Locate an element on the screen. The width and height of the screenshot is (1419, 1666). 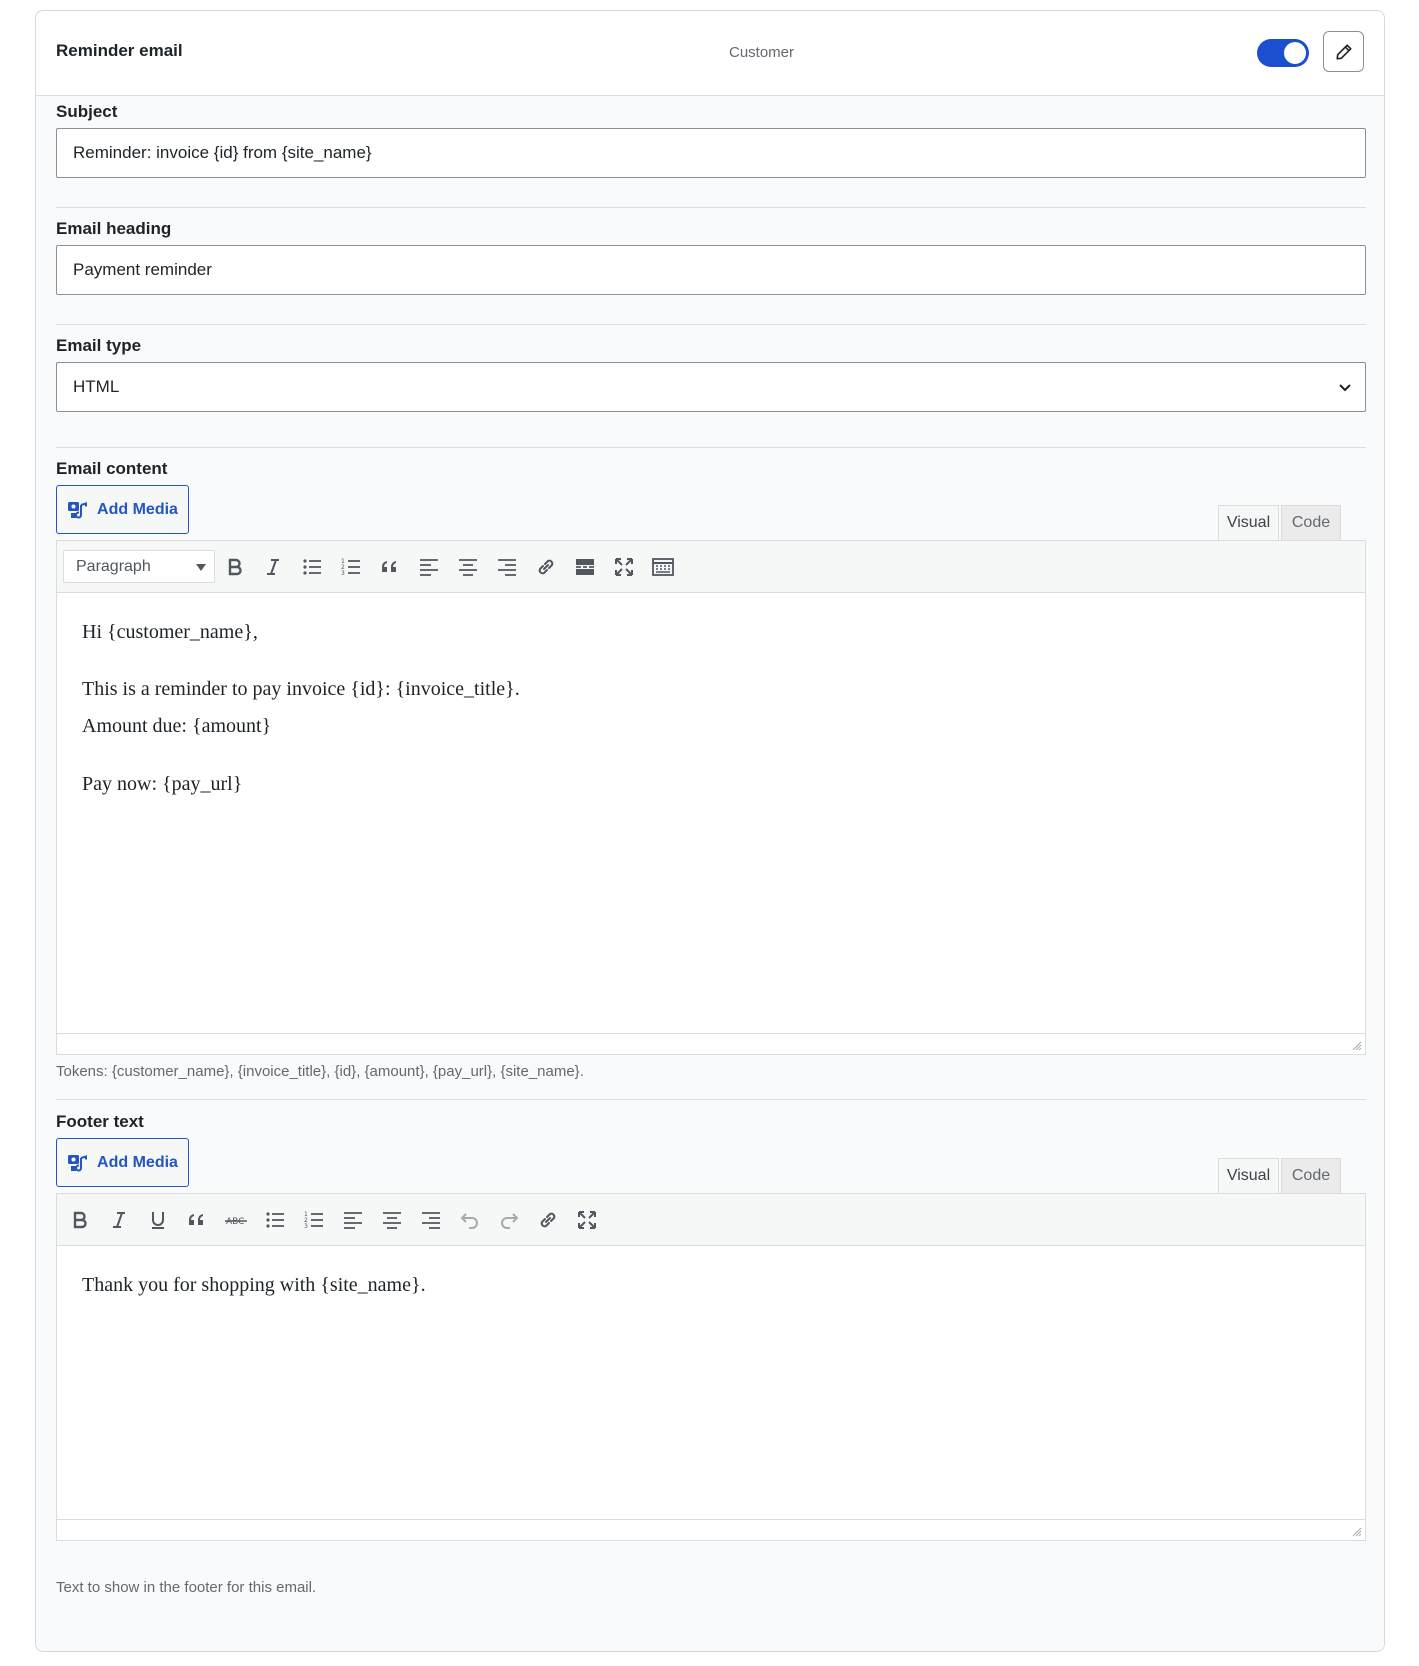
caret-down-icon is located at coordinates (201, 567).